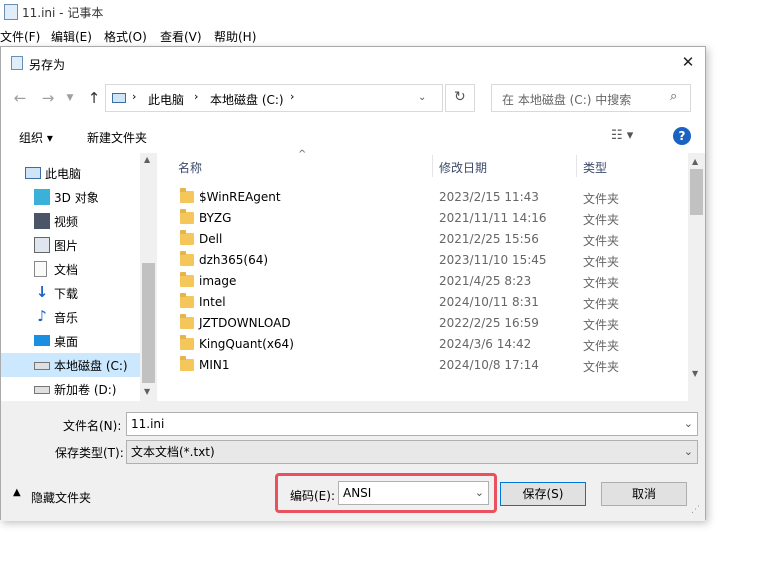 Image resolution: width=772 pixels, height=582 pixels. What do you see at coordinates (302, 154) in the screenshot?
I see `sort-ascending-icon: ^` at bounding box center [302, 154].